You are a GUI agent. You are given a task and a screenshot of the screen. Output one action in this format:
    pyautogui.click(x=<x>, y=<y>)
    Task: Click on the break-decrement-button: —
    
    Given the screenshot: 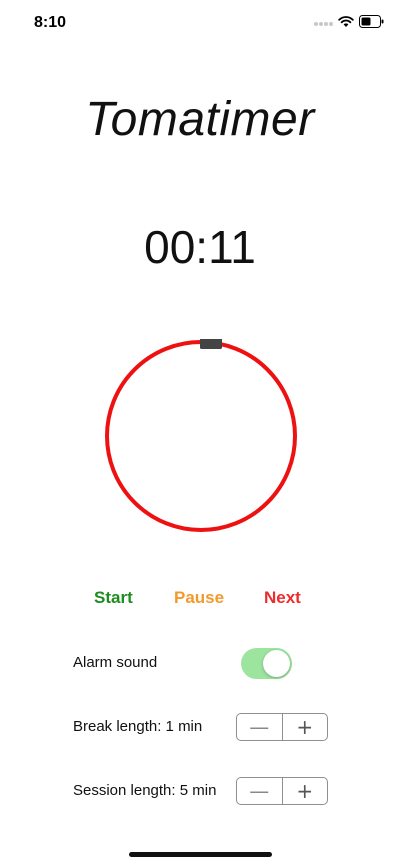 What is the action you would take?
    pyautogui.click(x=260, y=727)
    